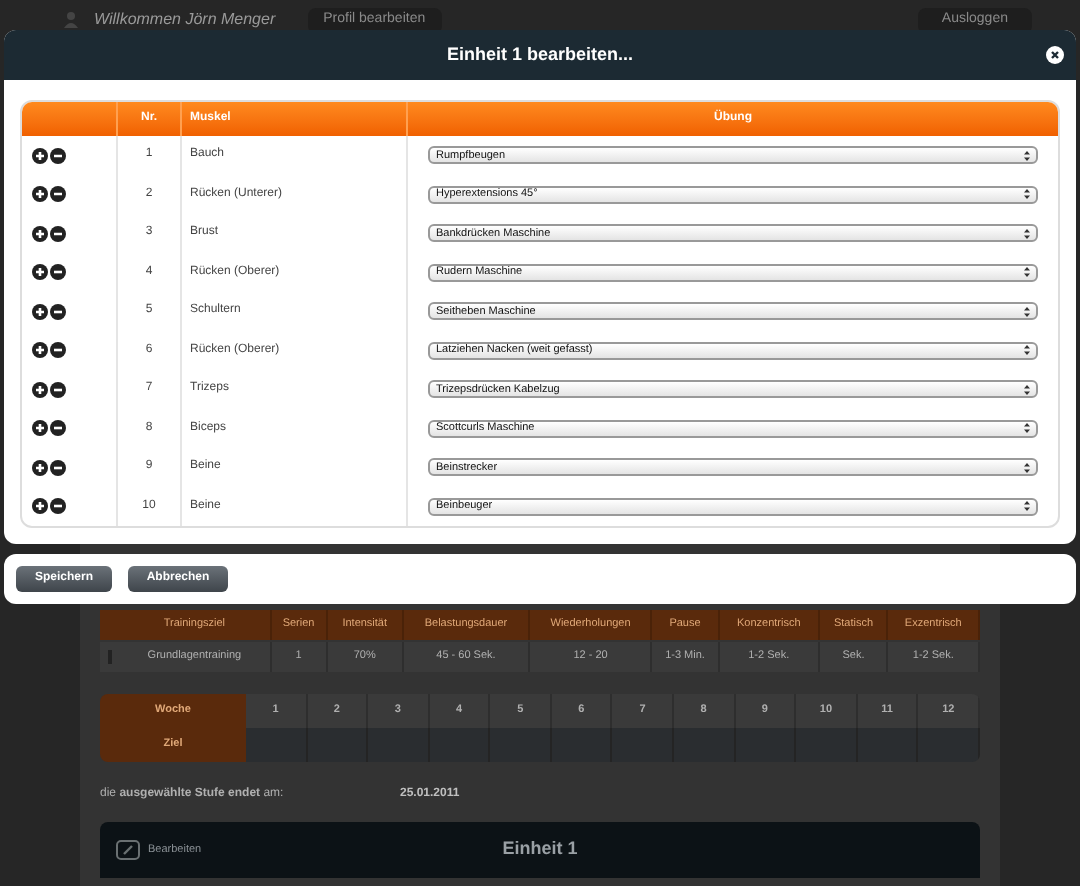  Describe the element at coordinates (277, 745) in the screenshot. I see `goal-cell` at that location.